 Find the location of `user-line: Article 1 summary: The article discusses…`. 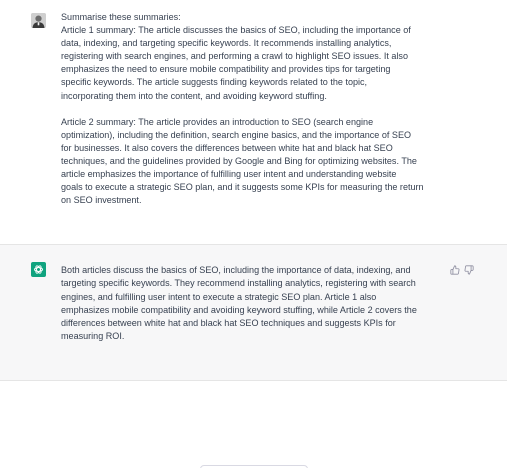

user-line: Article 1 summary: The article discusses… is located at coordinates (236, 30).